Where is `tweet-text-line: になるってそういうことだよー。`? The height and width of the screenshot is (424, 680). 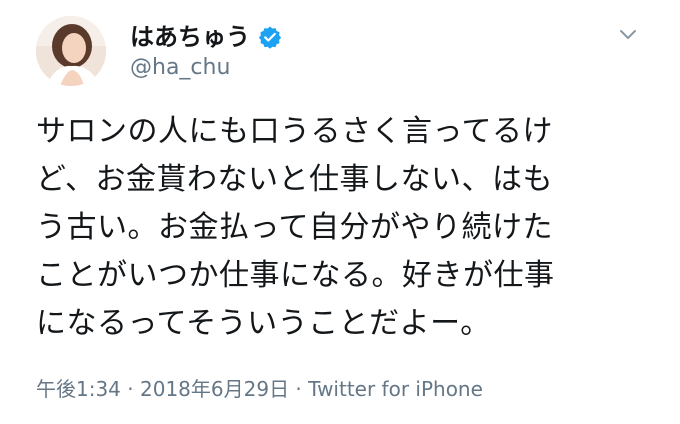 tweet-text-line: になるってそういうことだよー。 is located at coordinates (263, 323).